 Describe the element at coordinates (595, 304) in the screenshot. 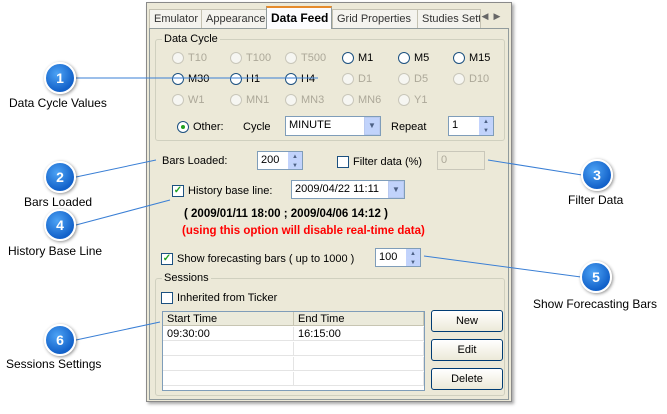

I see `callout-caption-5: Show Forecasting Bars` at that location.